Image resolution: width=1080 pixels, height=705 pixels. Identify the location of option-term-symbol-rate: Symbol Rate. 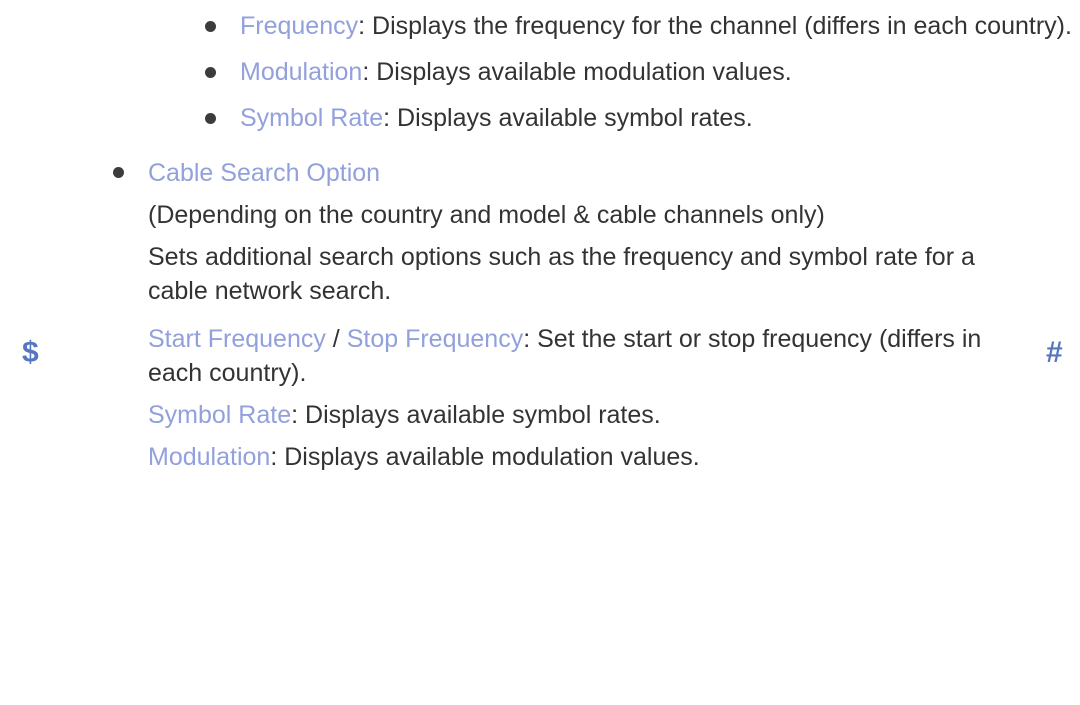
(220, 415).